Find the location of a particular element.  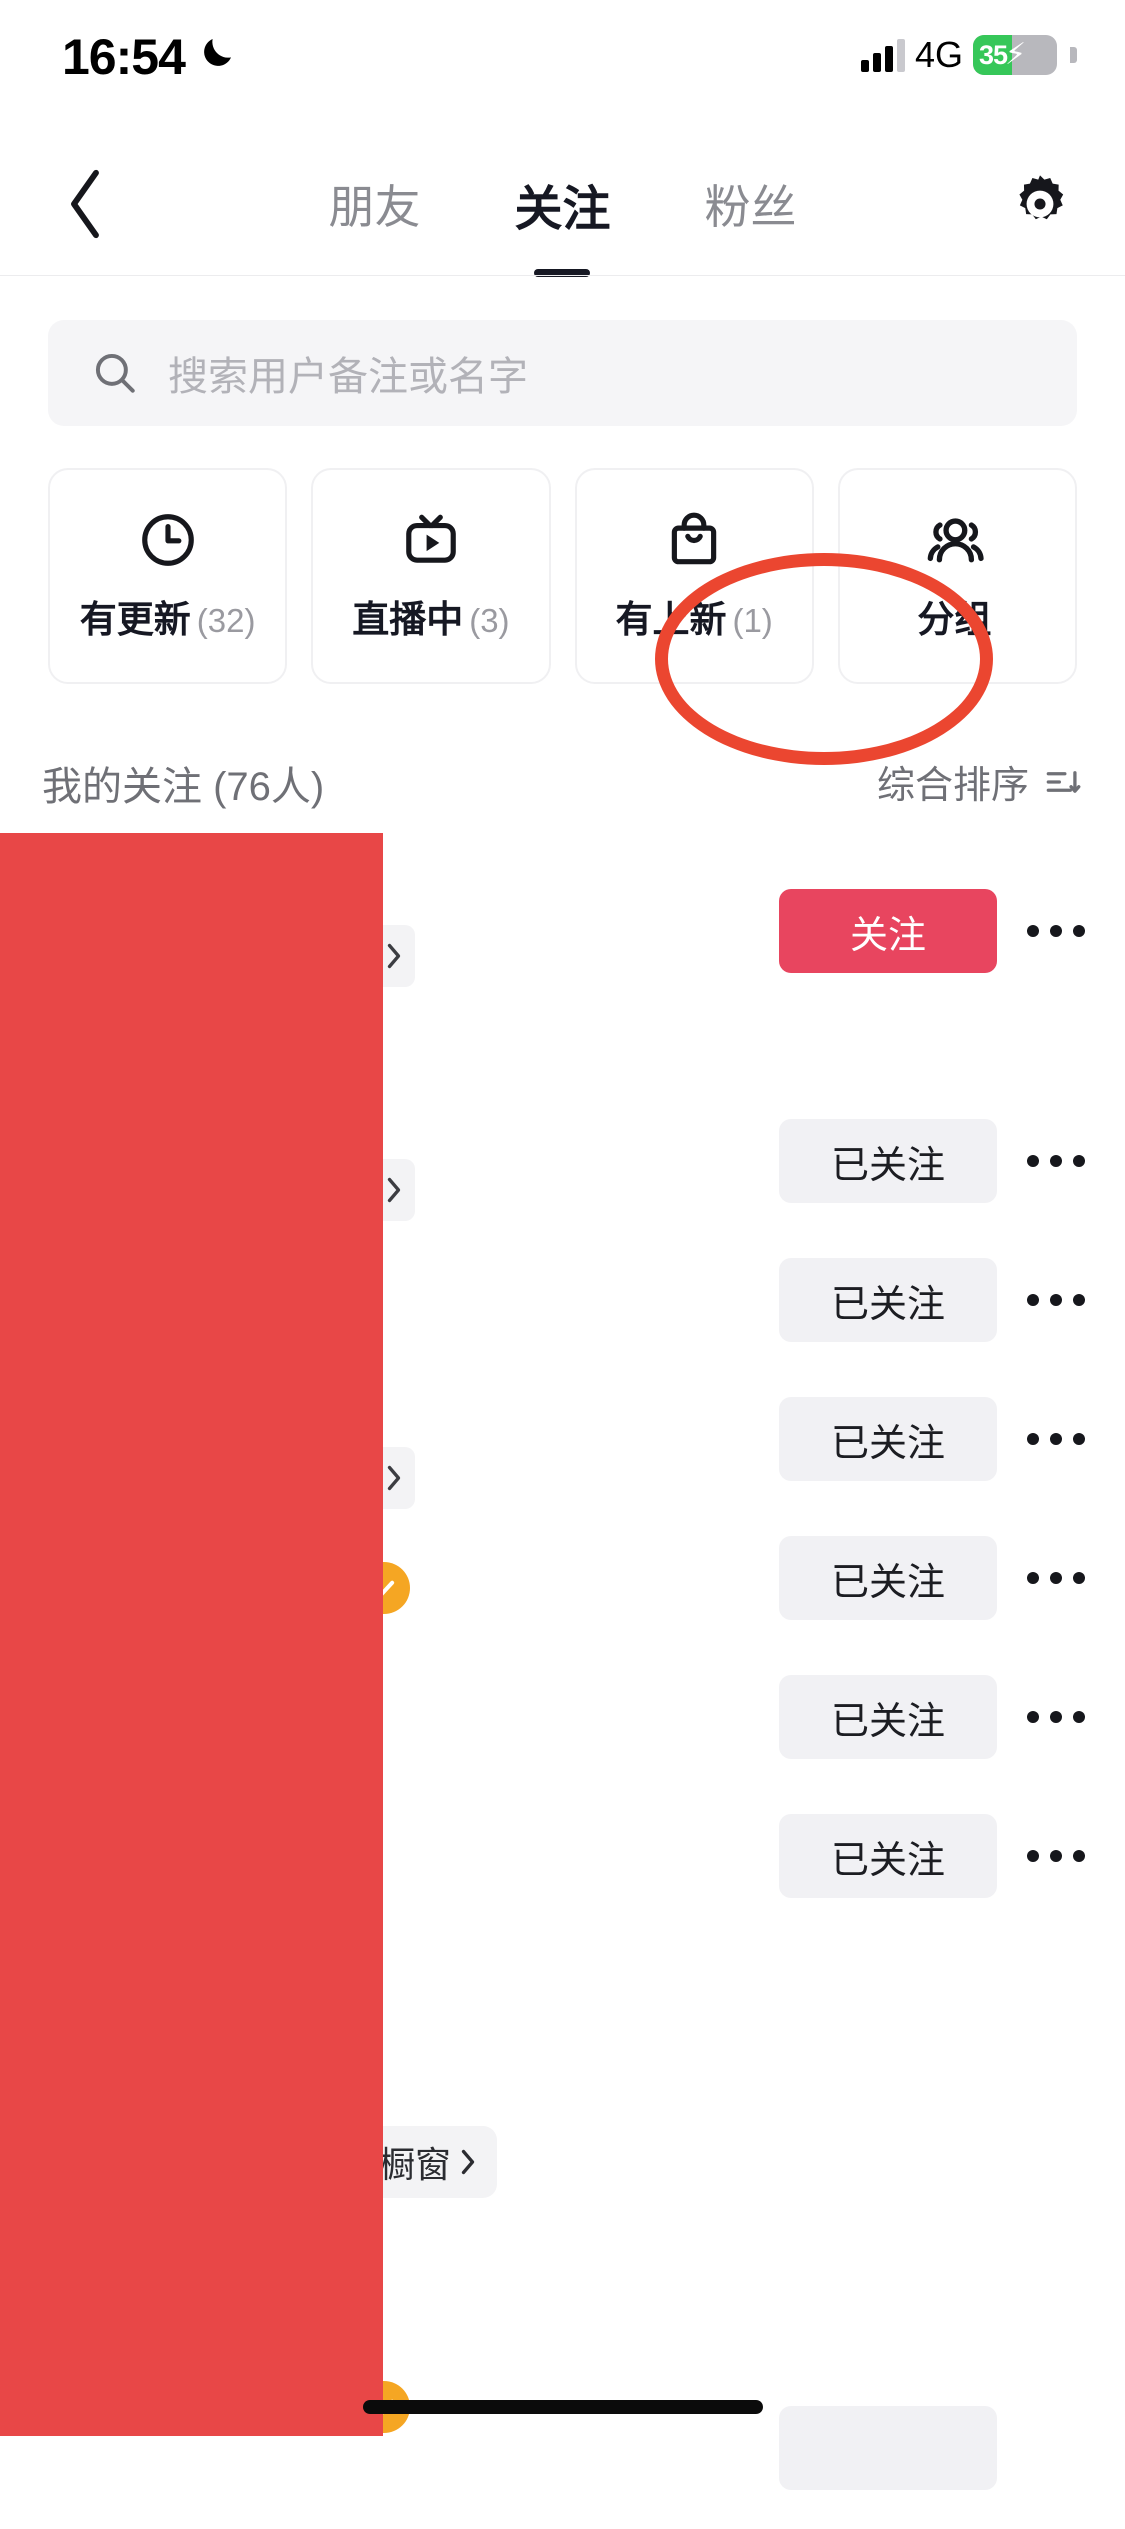

tab-fans-label: 粉丝 is located at coordinates (750, 207).